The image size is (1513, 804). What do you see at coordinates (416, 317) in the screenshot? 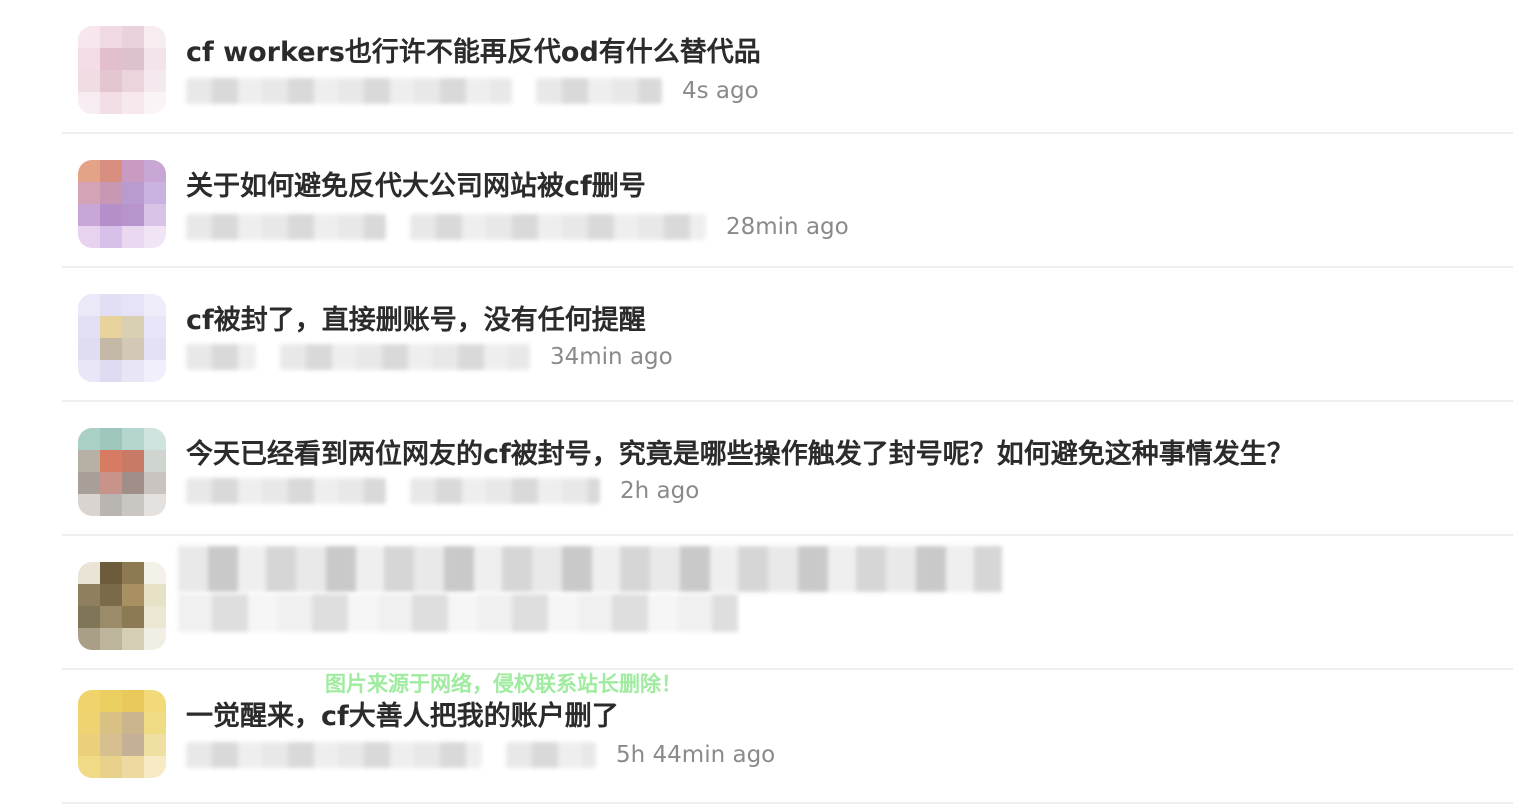
I see `topic-title: cf被封了，直接删账号，没有任何提醒` at bounding box center [416, 317].